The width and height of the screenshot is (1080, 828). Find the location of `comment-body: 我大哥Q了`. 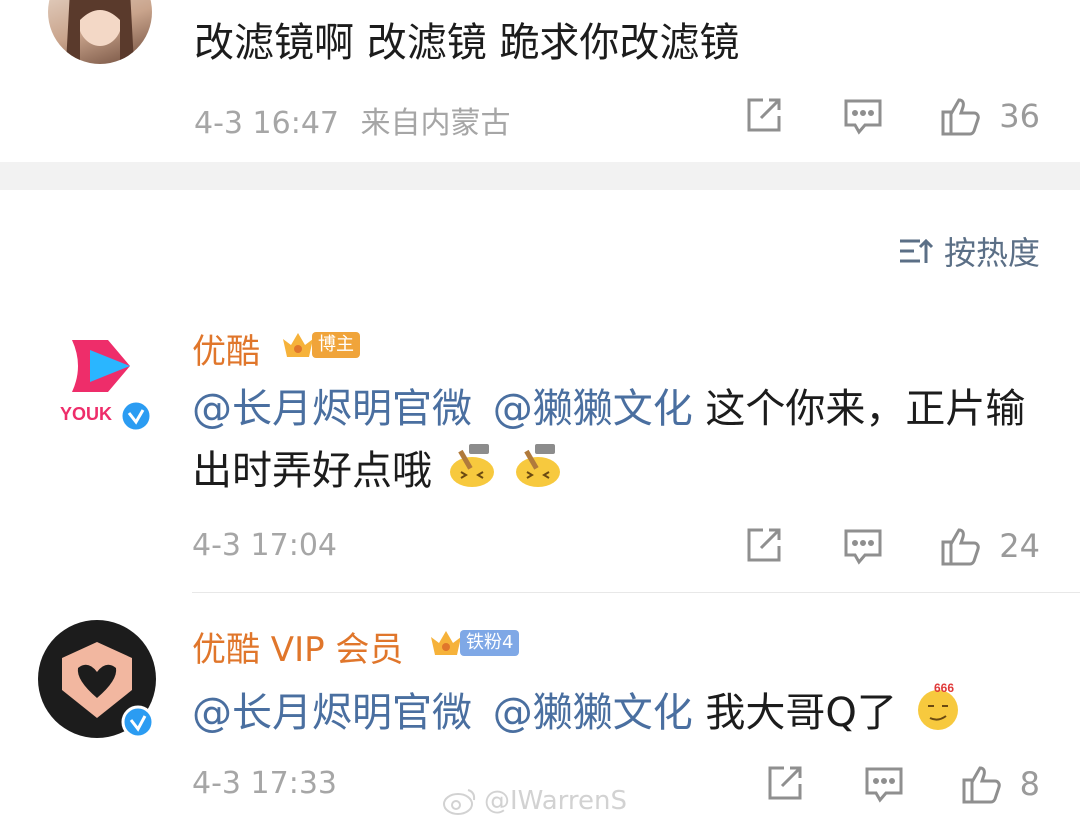

comment-body: 我大哥Q了 is located at coordinates (794, 713).